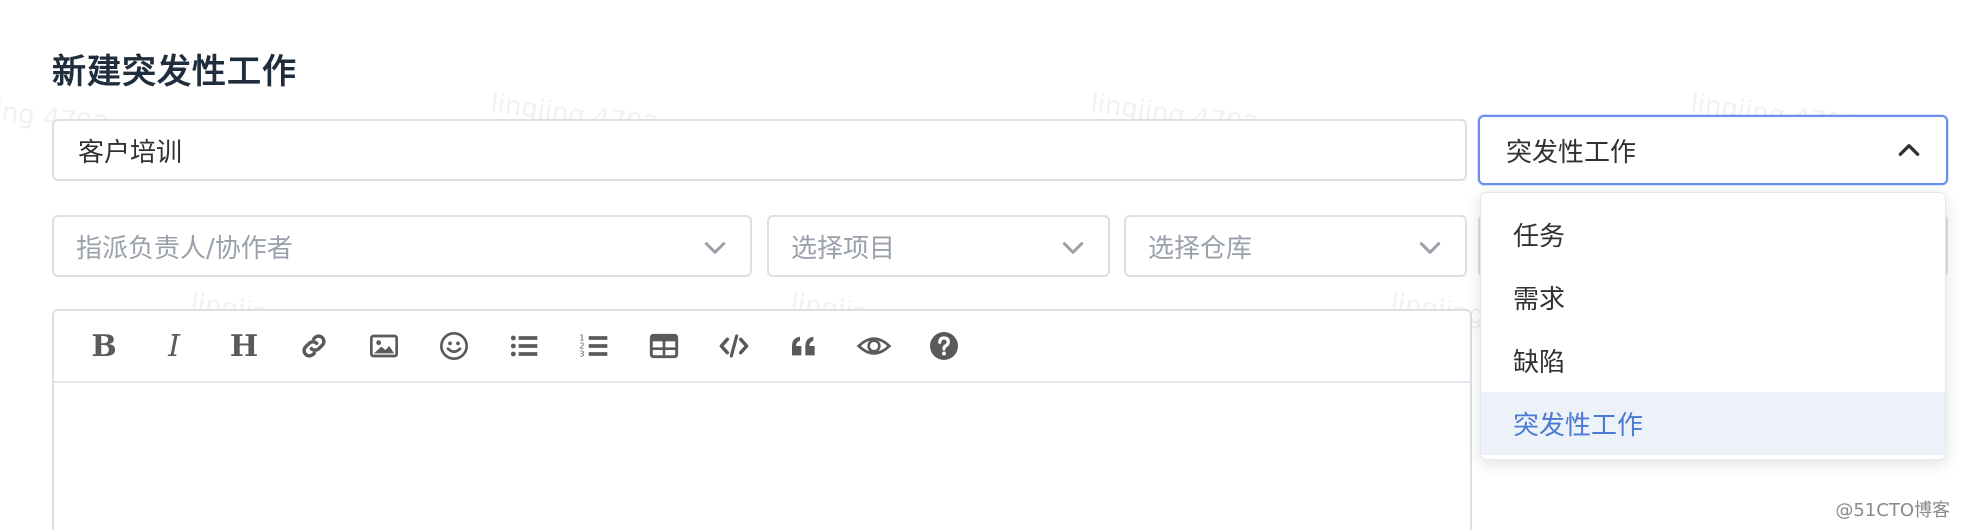  What do you see at coordinates (762, 347) in the screenshot?
I see `editor-toolbar: B I H 123` at bounding box center [762, 347].